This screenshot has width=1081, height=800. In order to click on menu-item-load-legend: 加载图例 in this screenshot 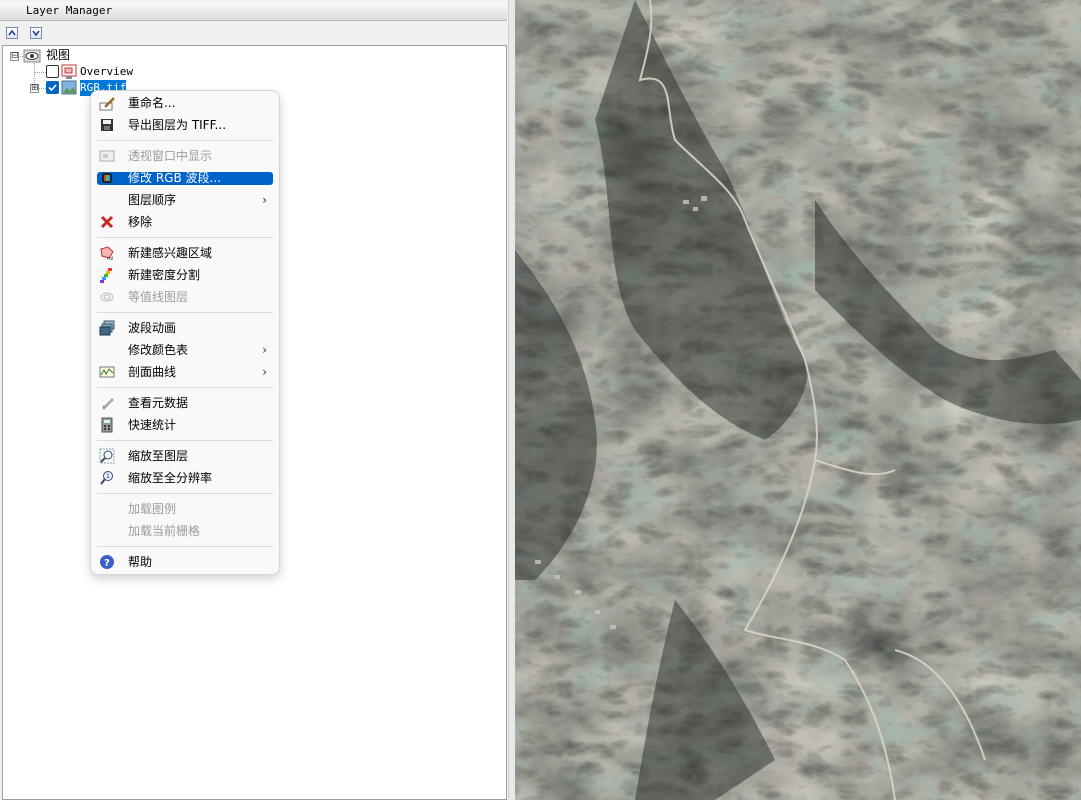, I will do `click(185, 509)`.